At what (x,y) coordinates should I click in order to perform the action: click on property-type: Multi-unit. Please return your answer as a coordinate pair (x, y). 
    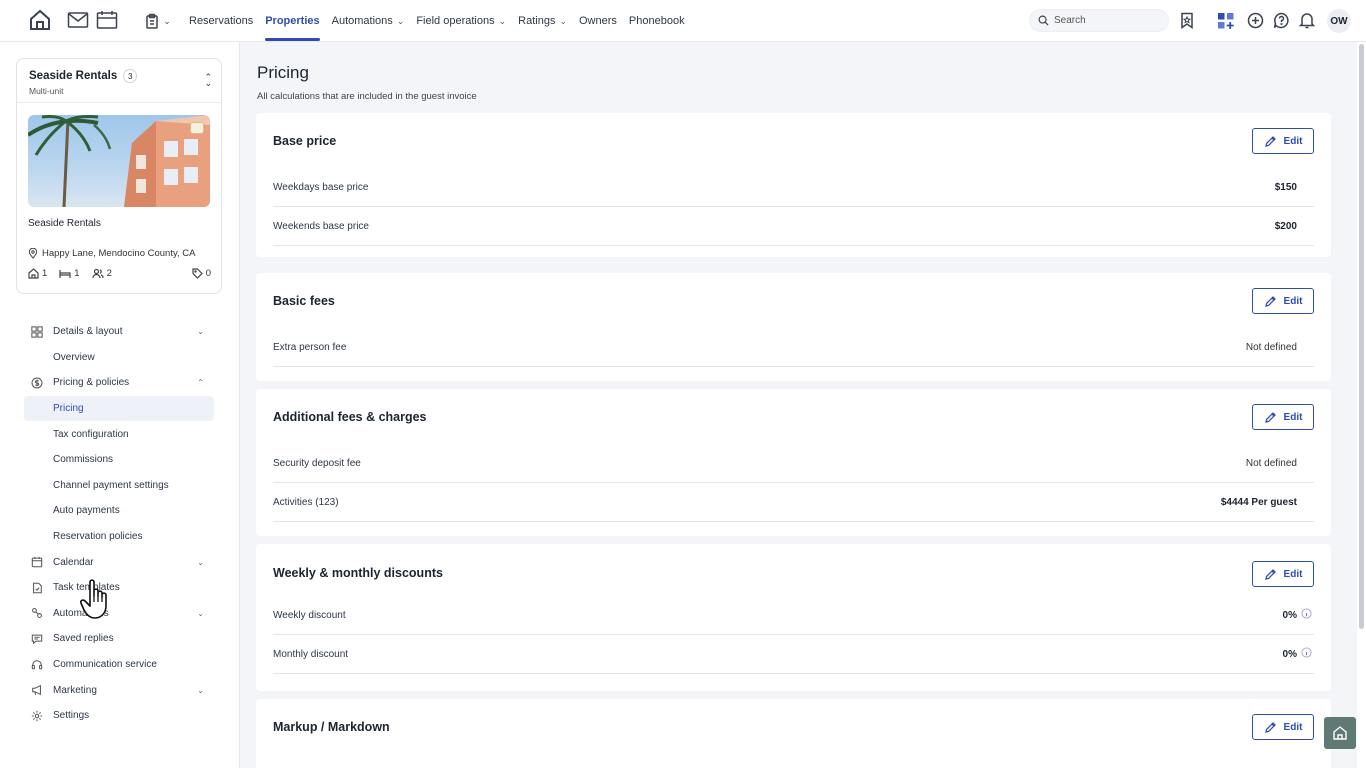
    Looking at the image, I should click on (46, 91).